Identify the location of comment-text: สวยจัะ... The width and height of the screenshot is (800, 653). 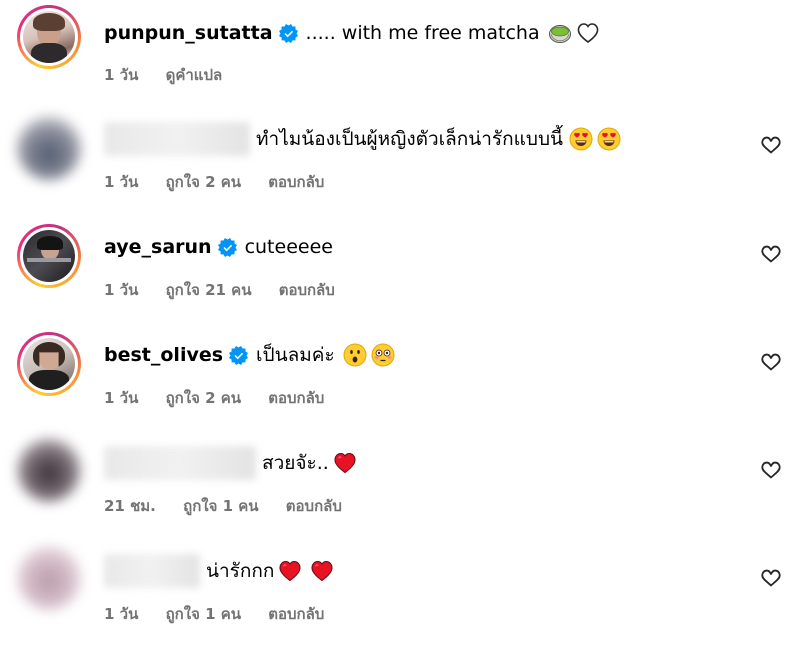
(295, 463).